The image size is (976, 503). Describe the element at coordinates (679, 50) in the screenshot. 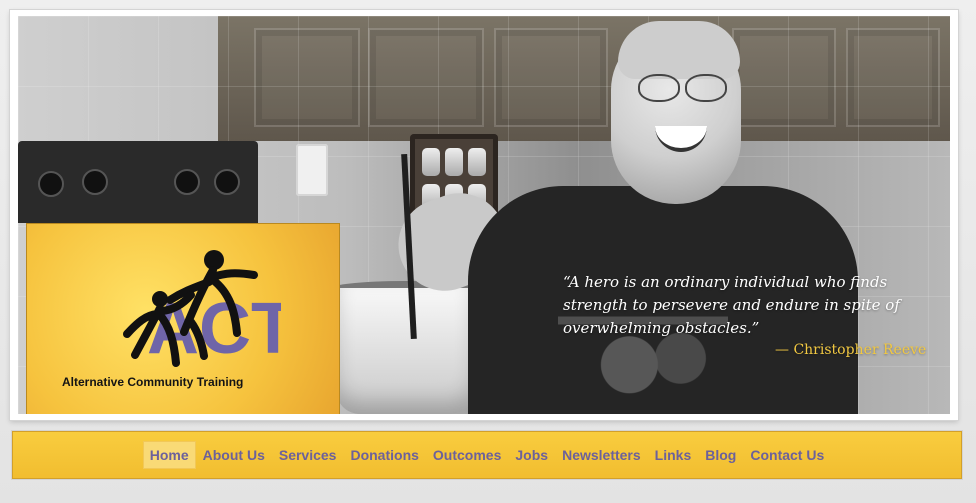

I see `person-hair` at that location.